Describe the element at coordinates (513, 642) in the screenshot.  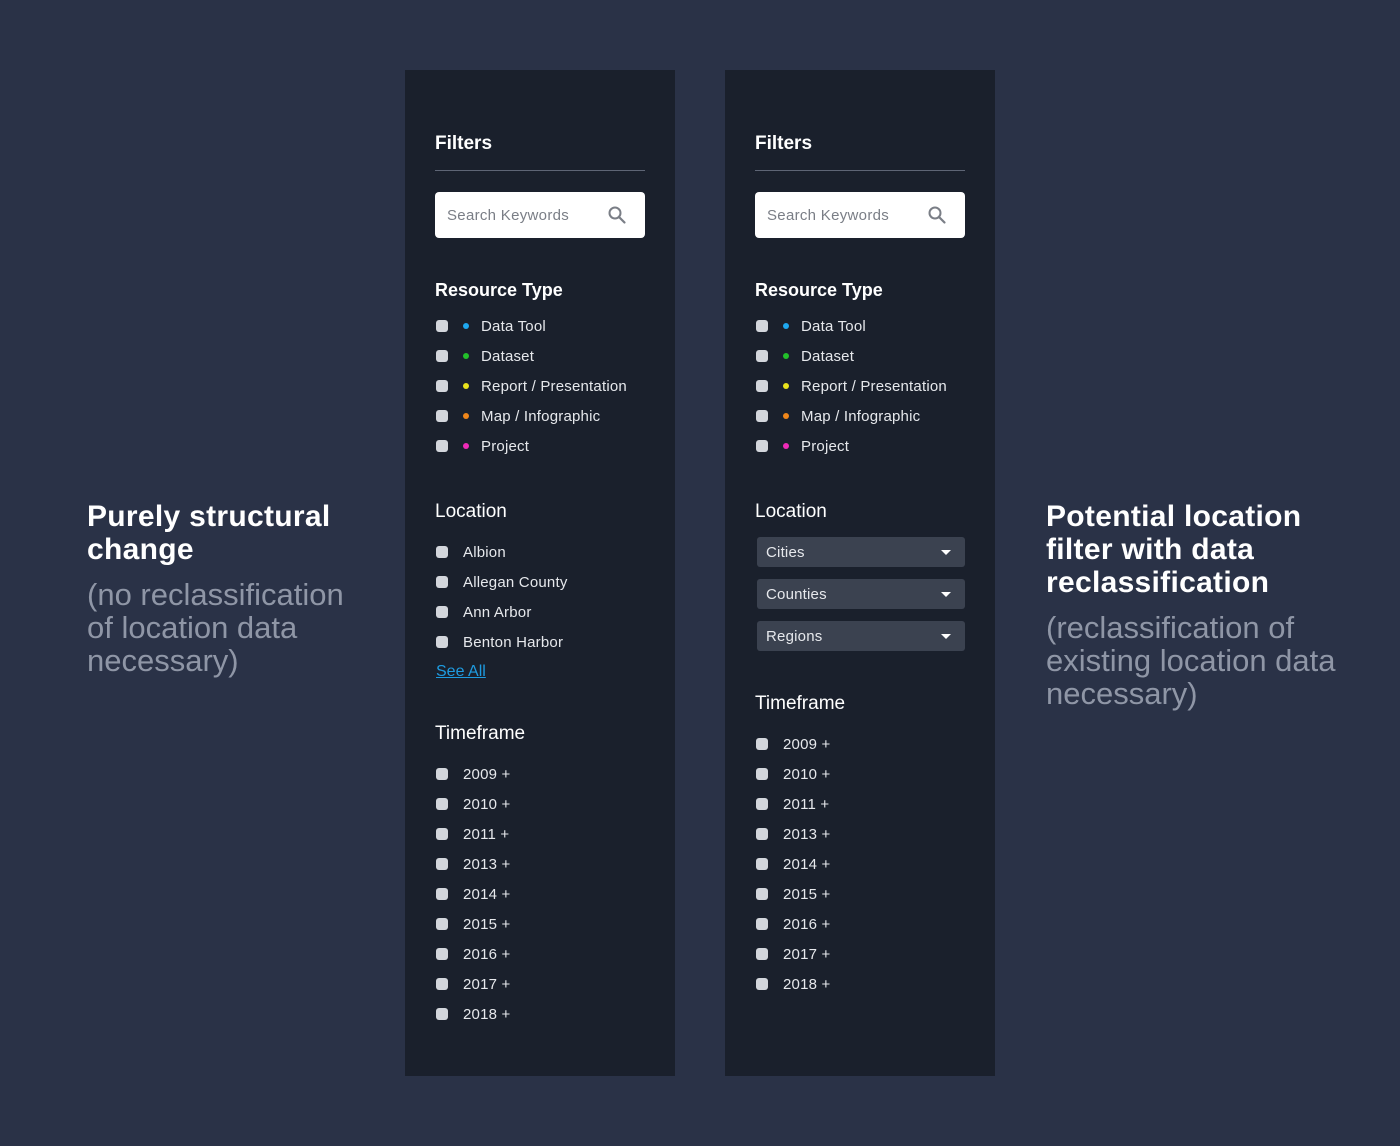
I see `location-label: Benton Harbor` at that location.